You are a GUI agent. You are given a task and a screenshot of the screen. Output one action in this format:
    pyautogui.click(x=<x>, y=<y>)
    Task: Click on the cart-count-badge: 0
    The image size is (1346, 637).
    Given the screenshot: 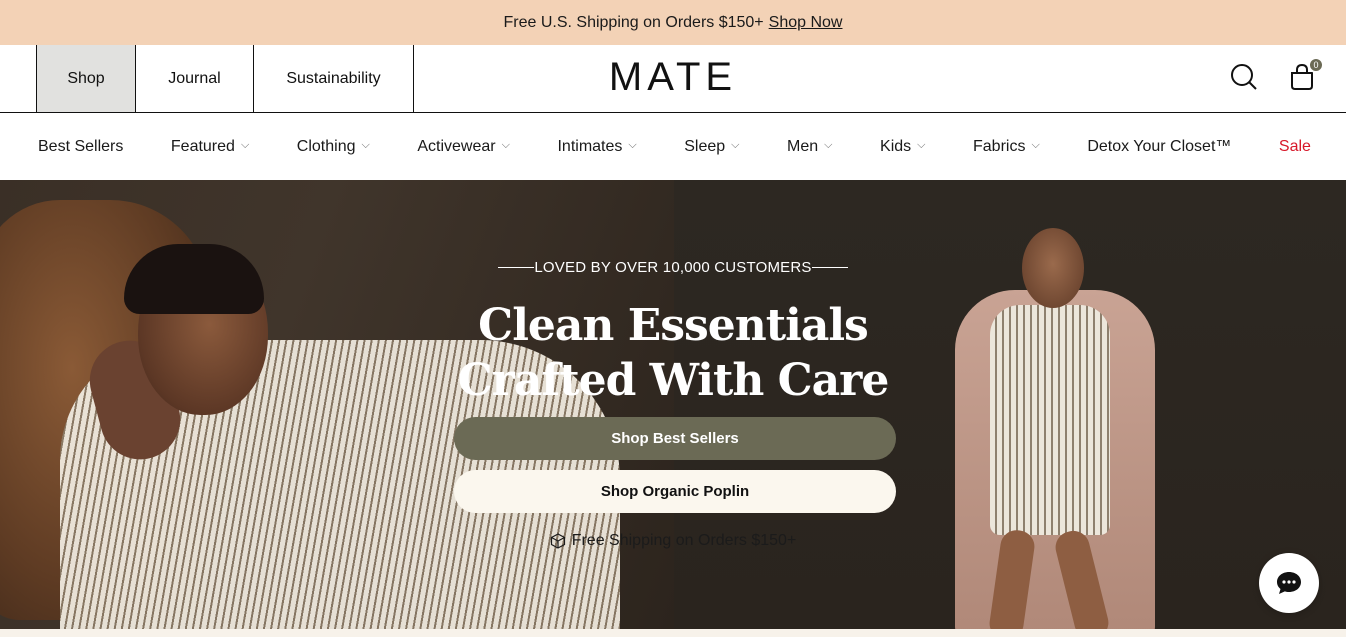 What is the action you would take?
    pyautogui.click(x=1316, y=65)
    